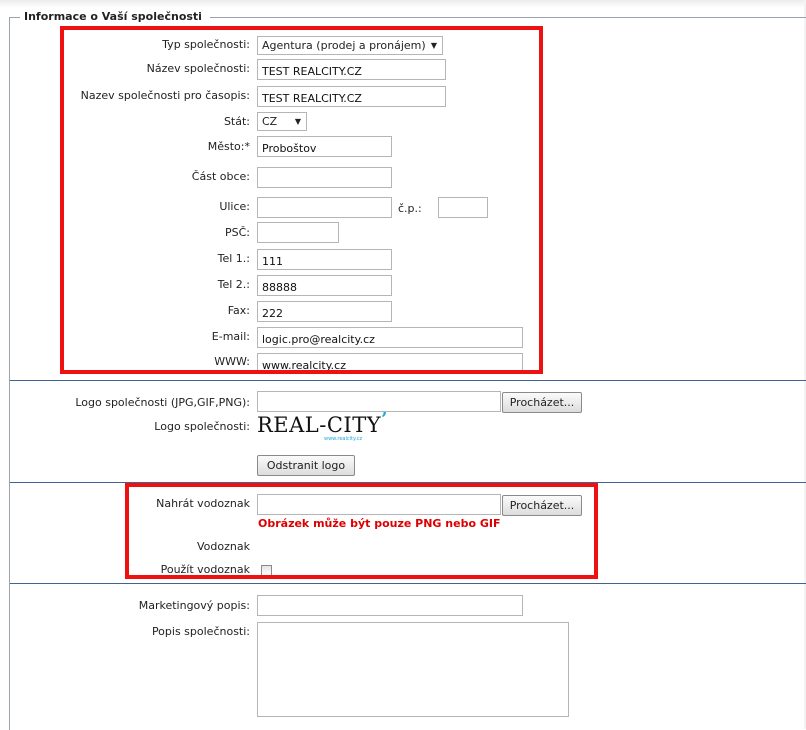 Image resolution: width=806 pixels, height=730 pixels. I want to click on highlight-box-watermark, so click(361, 531).